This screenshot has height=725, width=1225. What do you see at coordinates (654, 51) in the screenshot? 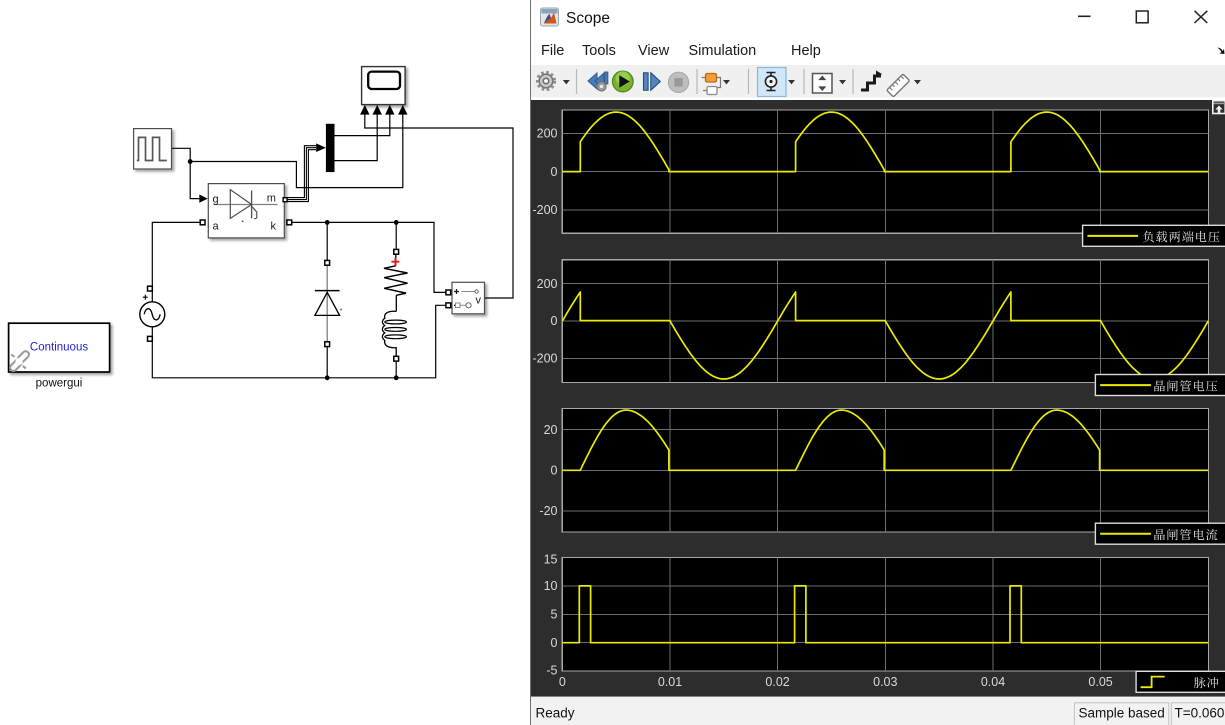
I see `svg-text: View` at bounding box center [654, 51].